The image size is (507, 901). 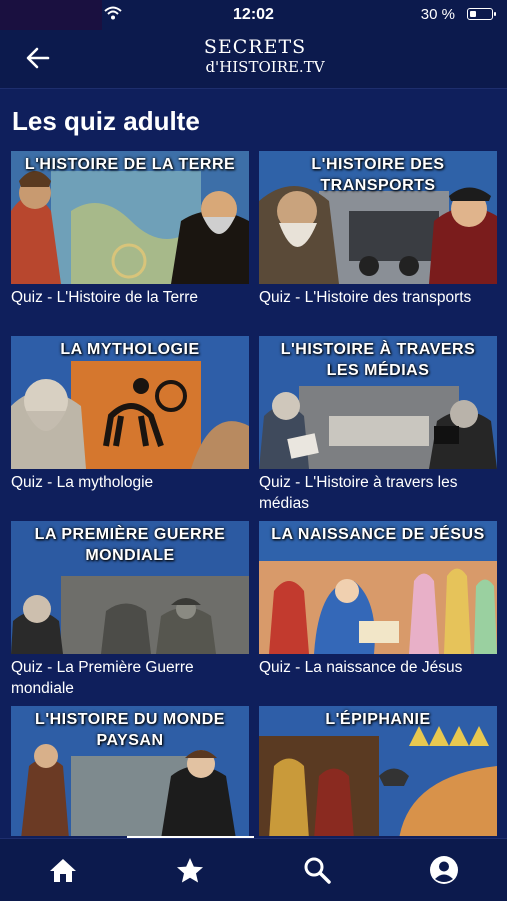 What do you see at coordinates (130, 217) in the screenshot?
I see `quiz-thumbnail: L'HISTOIRE DE LA TERRE` at bounding box center [130, 217].